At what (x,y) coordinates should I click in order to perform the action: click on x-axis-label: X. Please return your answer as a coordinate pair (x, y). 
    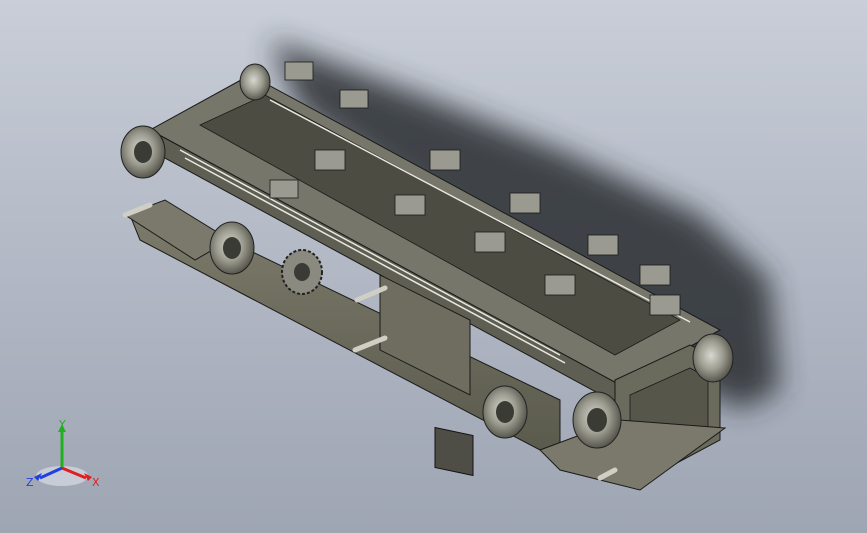
    Looking at the image, I should click on (96, 482).